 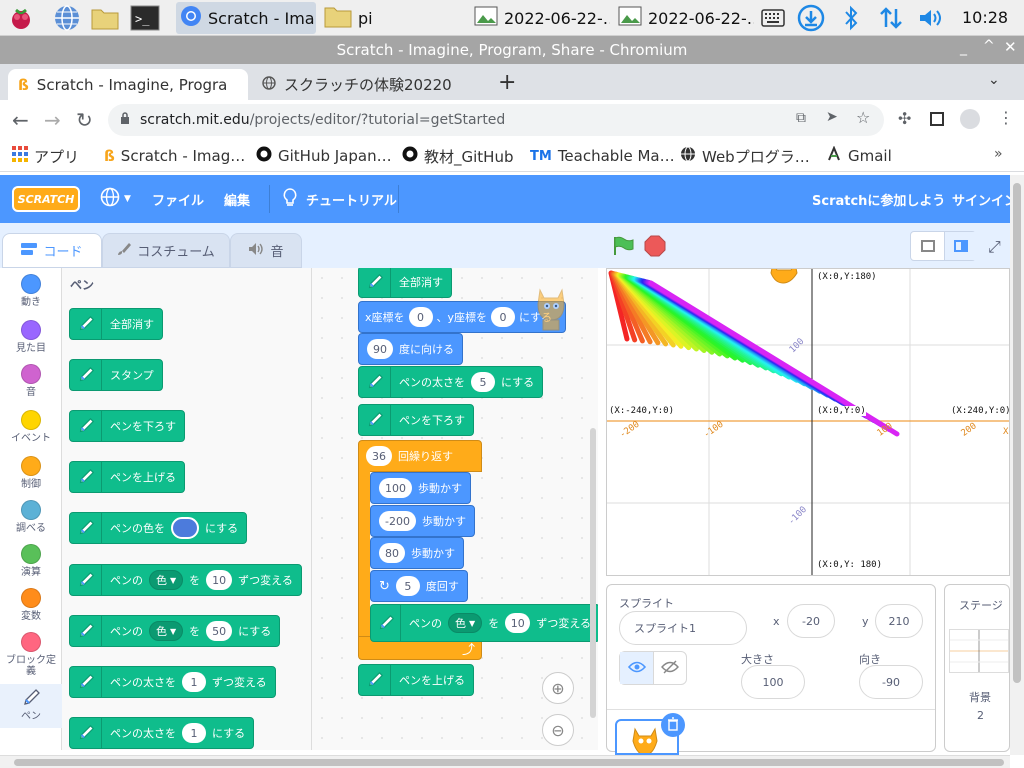 I want to click on network-icon, so click(x=891, y=18).